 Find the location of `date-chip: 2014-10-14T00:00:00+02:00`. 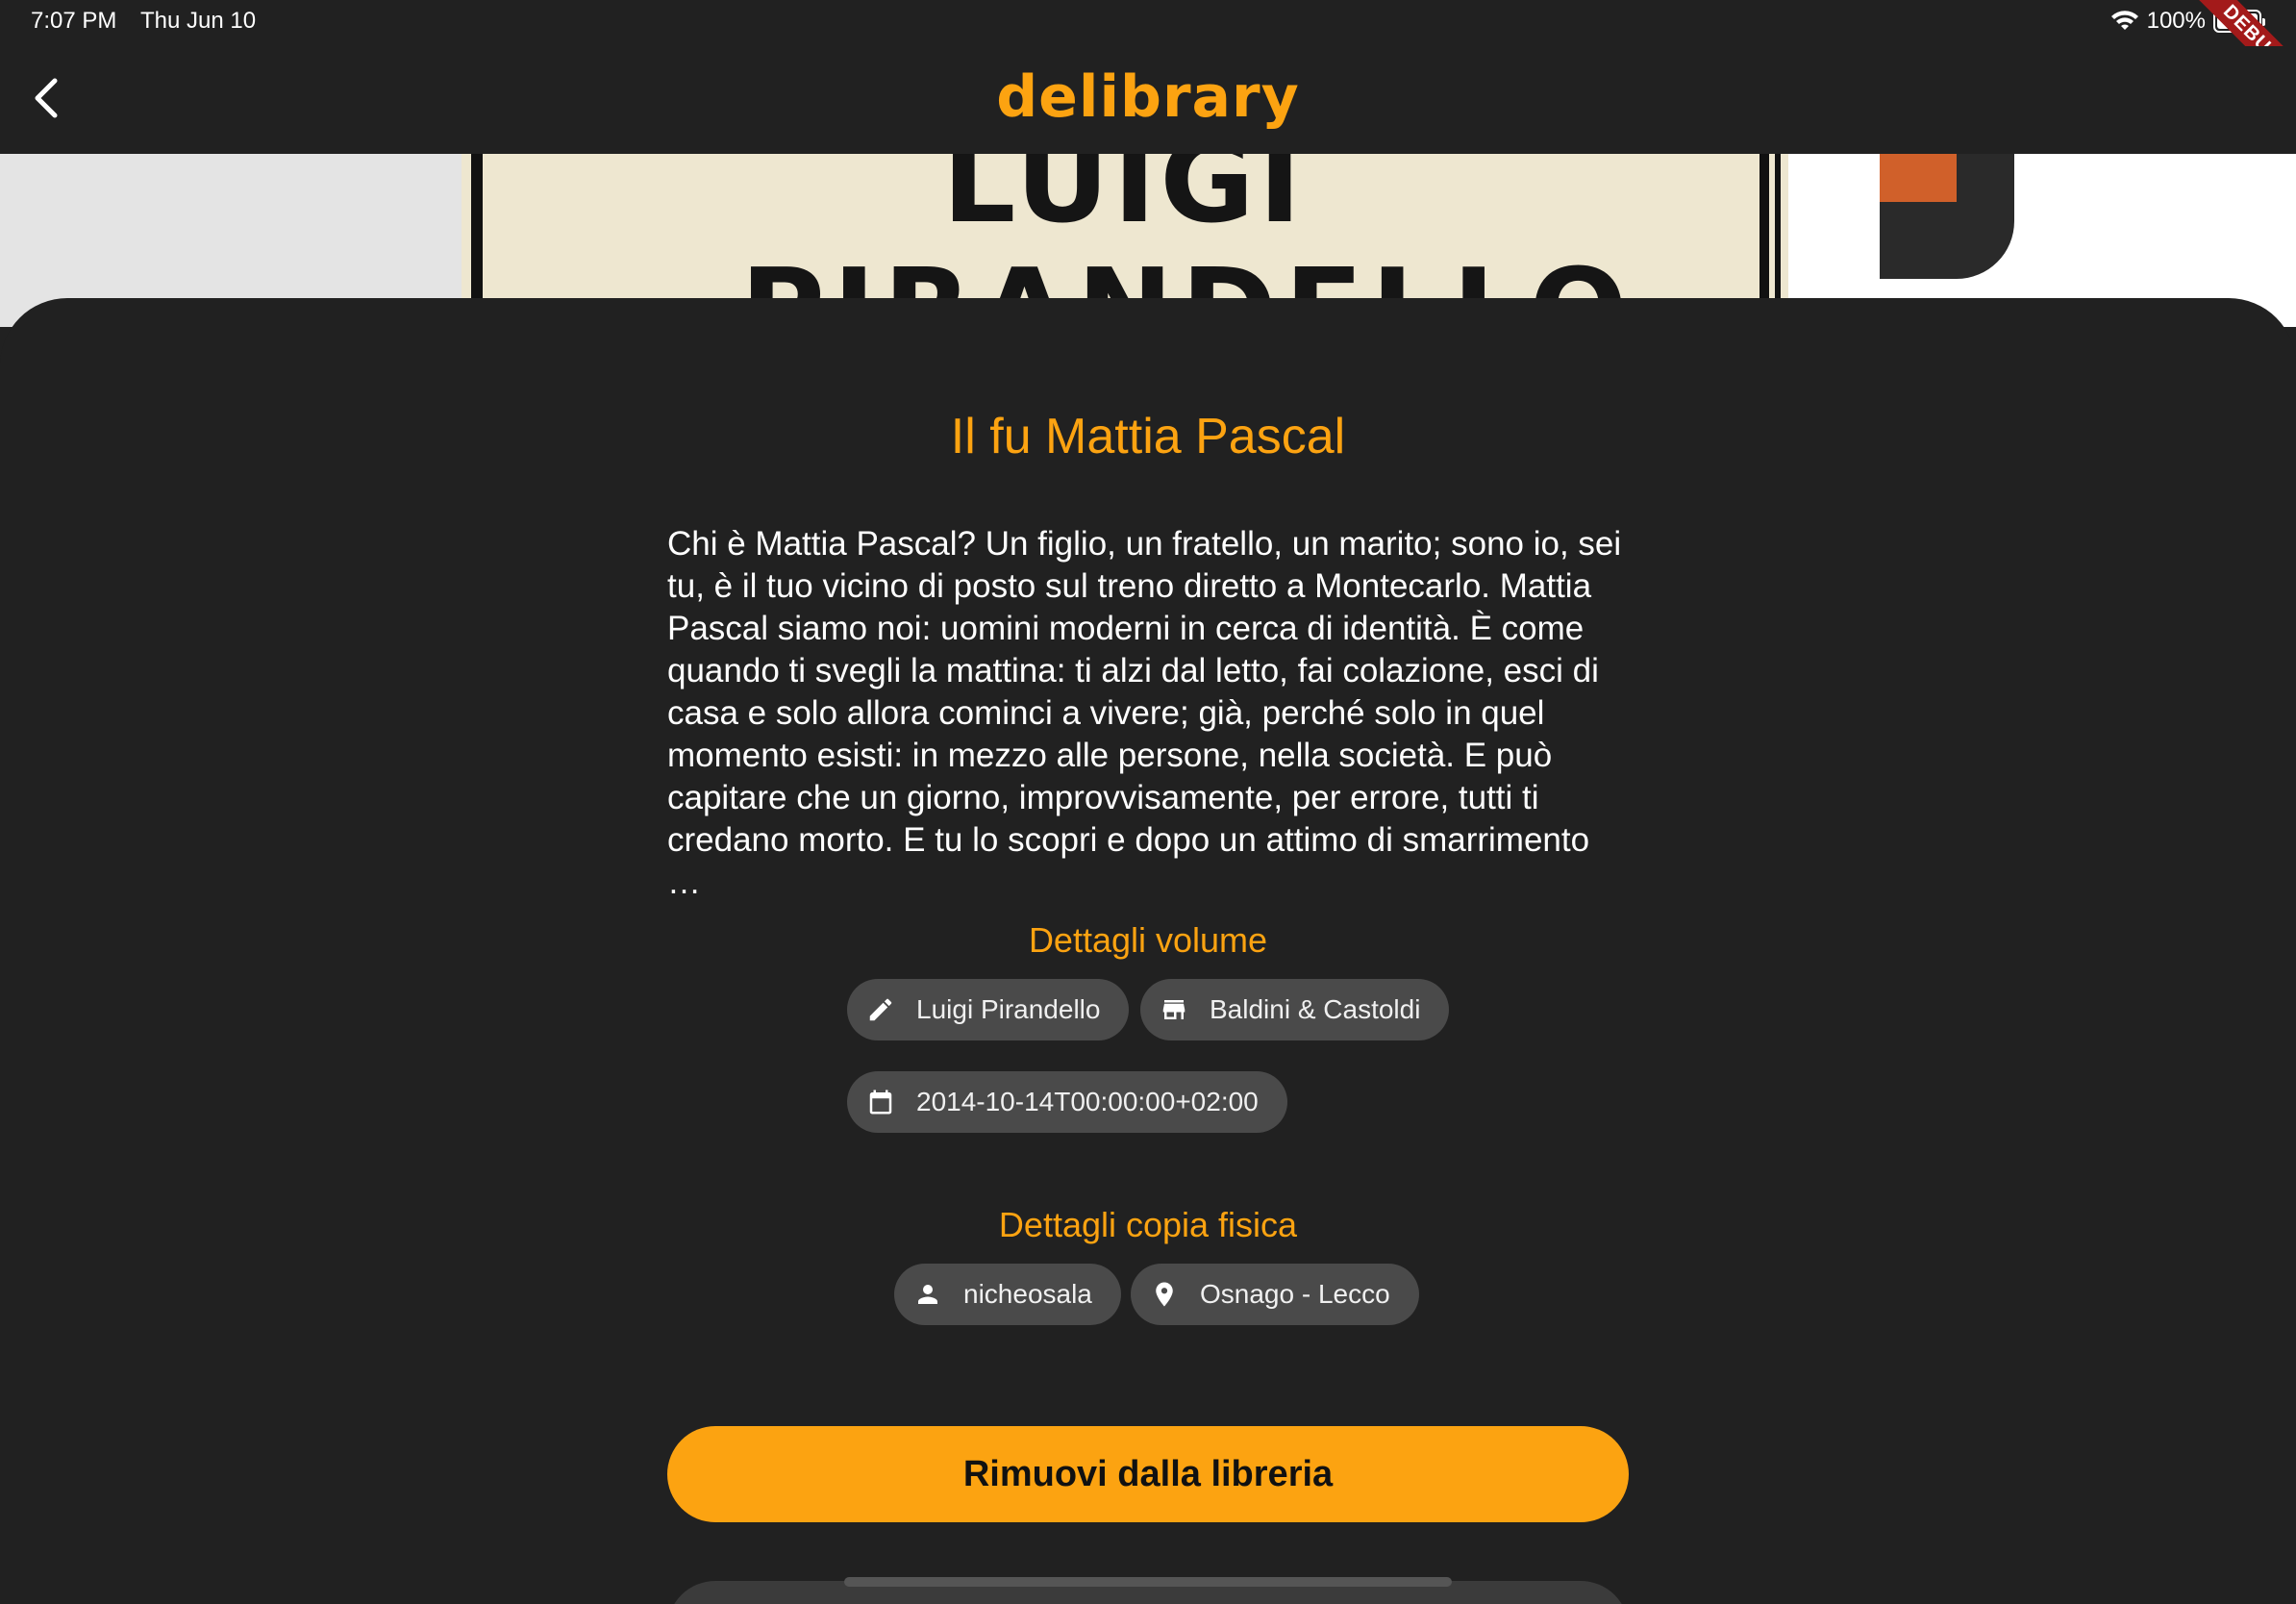

date-chip: 2014-10-14T00:00:00+02:00 is located at coordinates (1067, 1102).